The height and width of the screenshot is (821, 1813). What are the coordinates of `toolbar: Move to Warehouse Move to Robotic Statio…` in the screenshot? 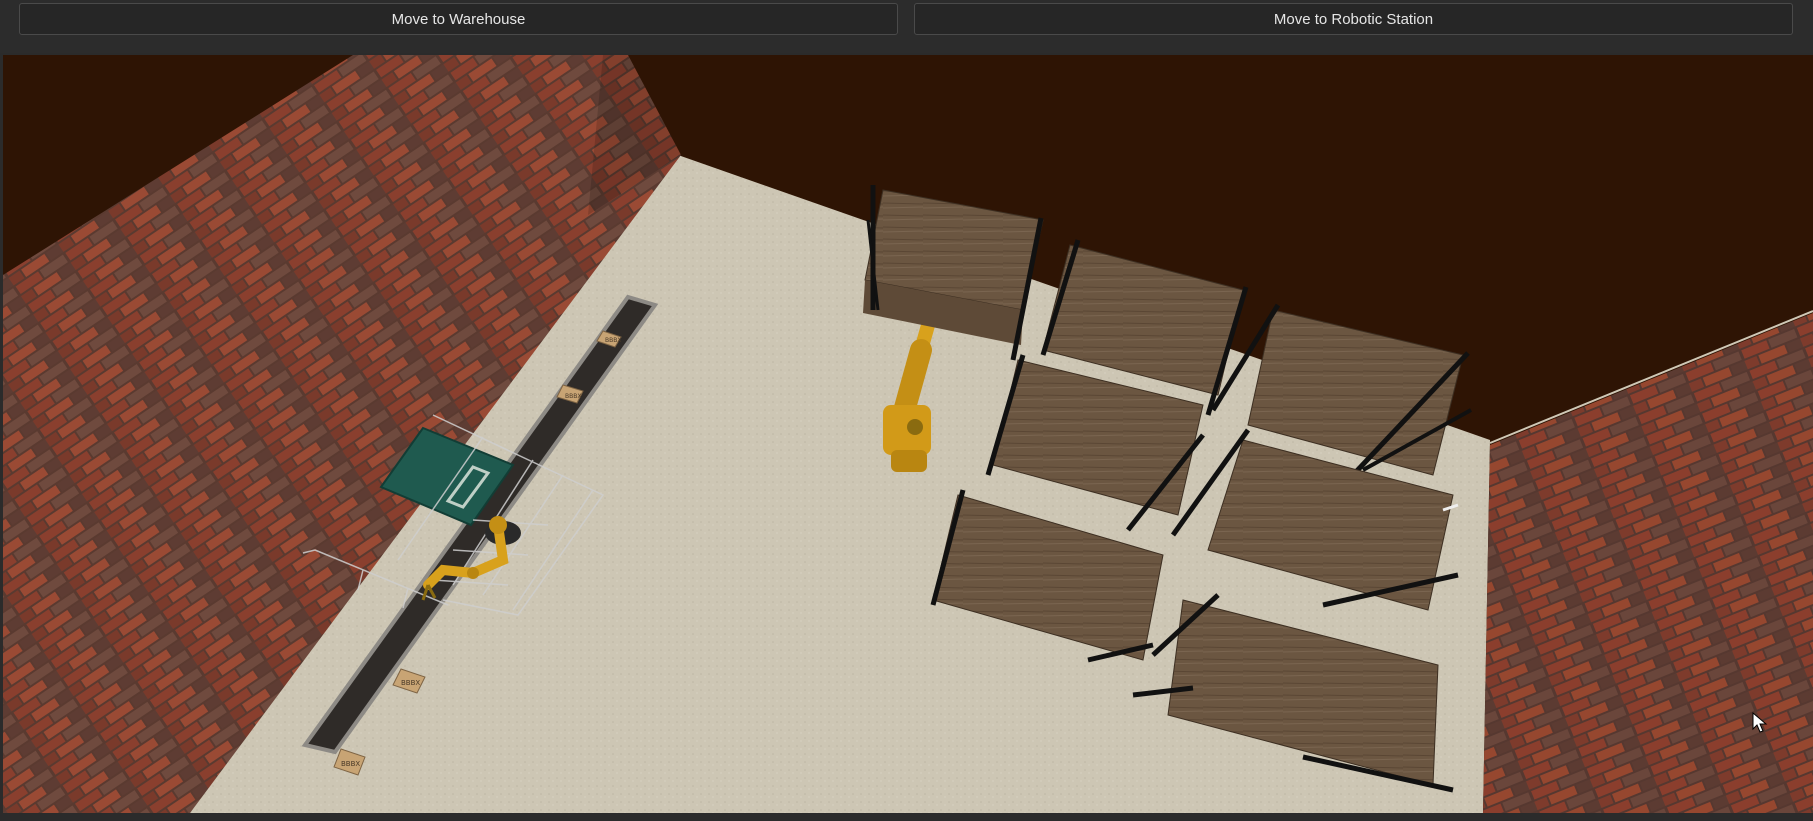 It's located at (906, 26).